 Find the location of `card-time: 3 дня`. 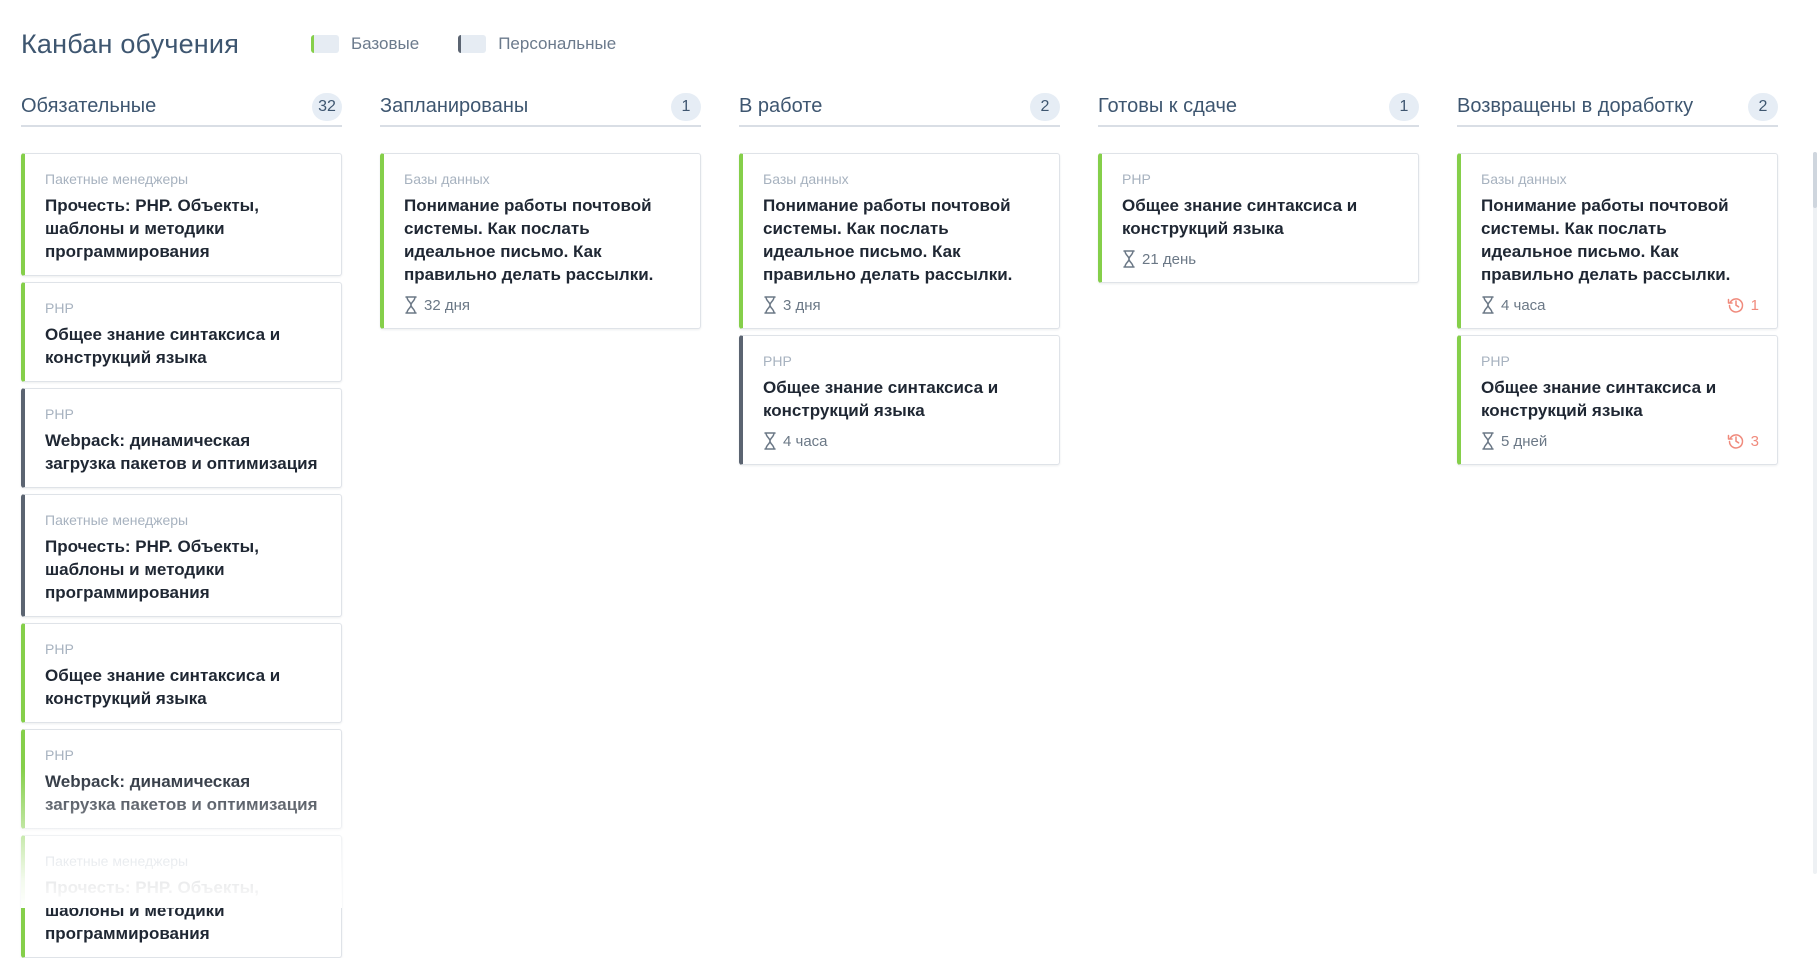

card-time: 3 дня is located at coordinates (792, 305).